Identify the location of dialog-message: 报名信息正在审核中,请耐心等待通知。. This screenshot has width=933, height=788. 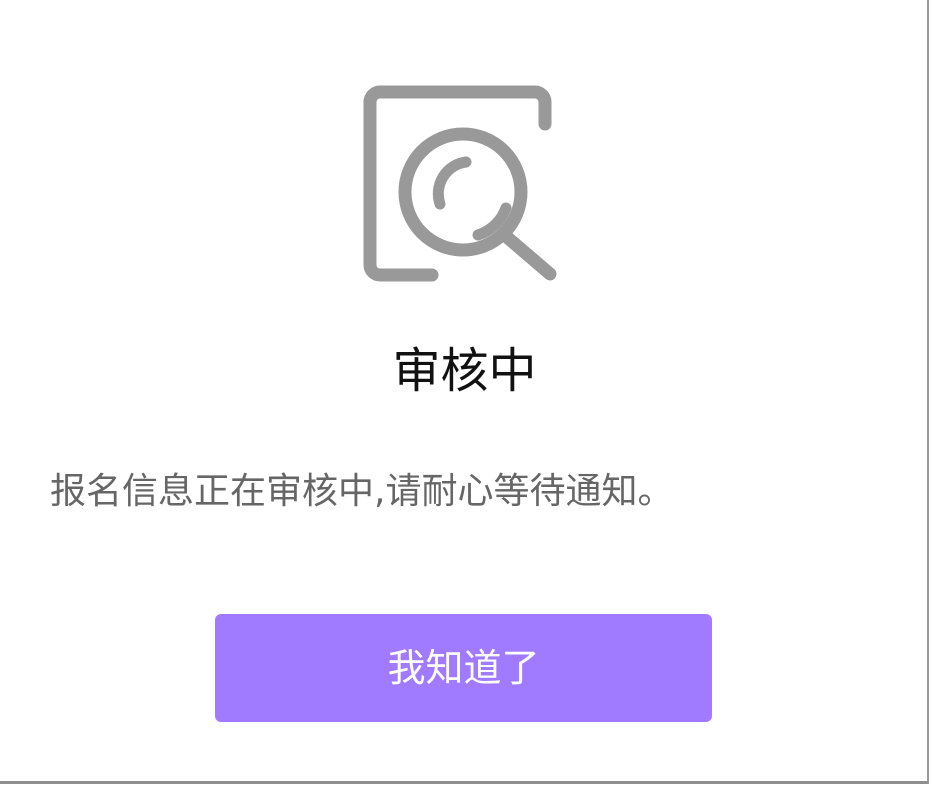
(362, 491).